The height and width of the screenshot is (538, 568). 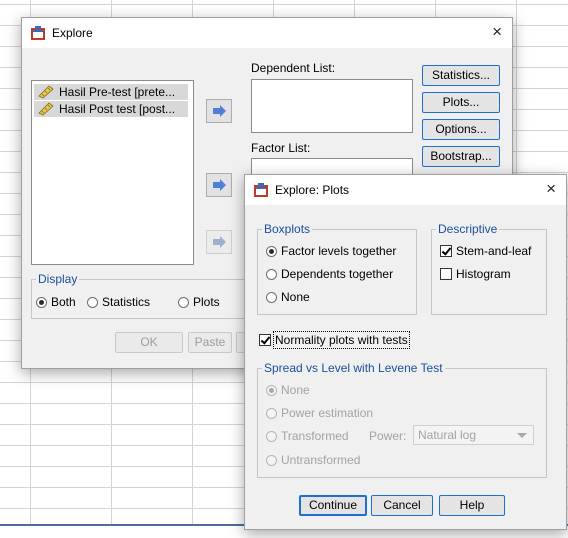 What do you see at coordinates (388, 436) in the screenshot?
I see `power-label: Power:` at bounding box center [388, 436].